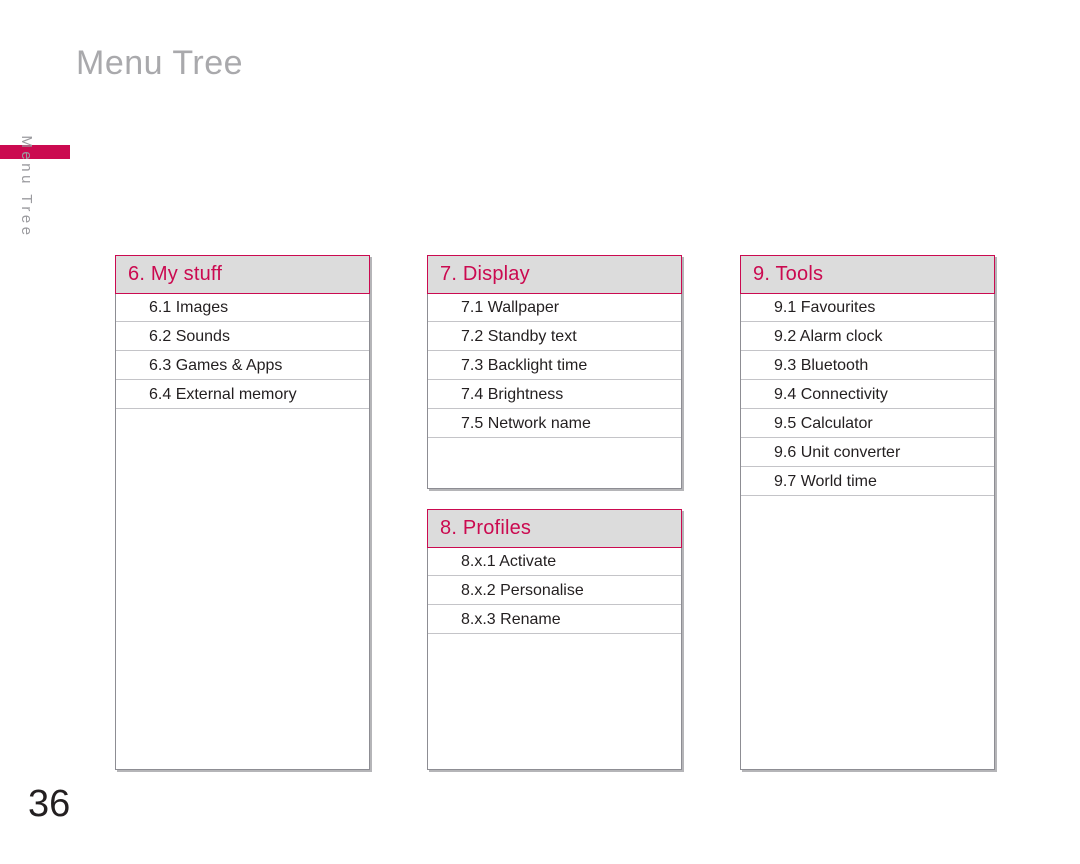 The height and width of the screenshot is (864, 1080). What do you see at coordinates (867, 365) in the screenshot?
I see `menu-row: 9.3 Bluetooth` at bounding box center [867, 365].